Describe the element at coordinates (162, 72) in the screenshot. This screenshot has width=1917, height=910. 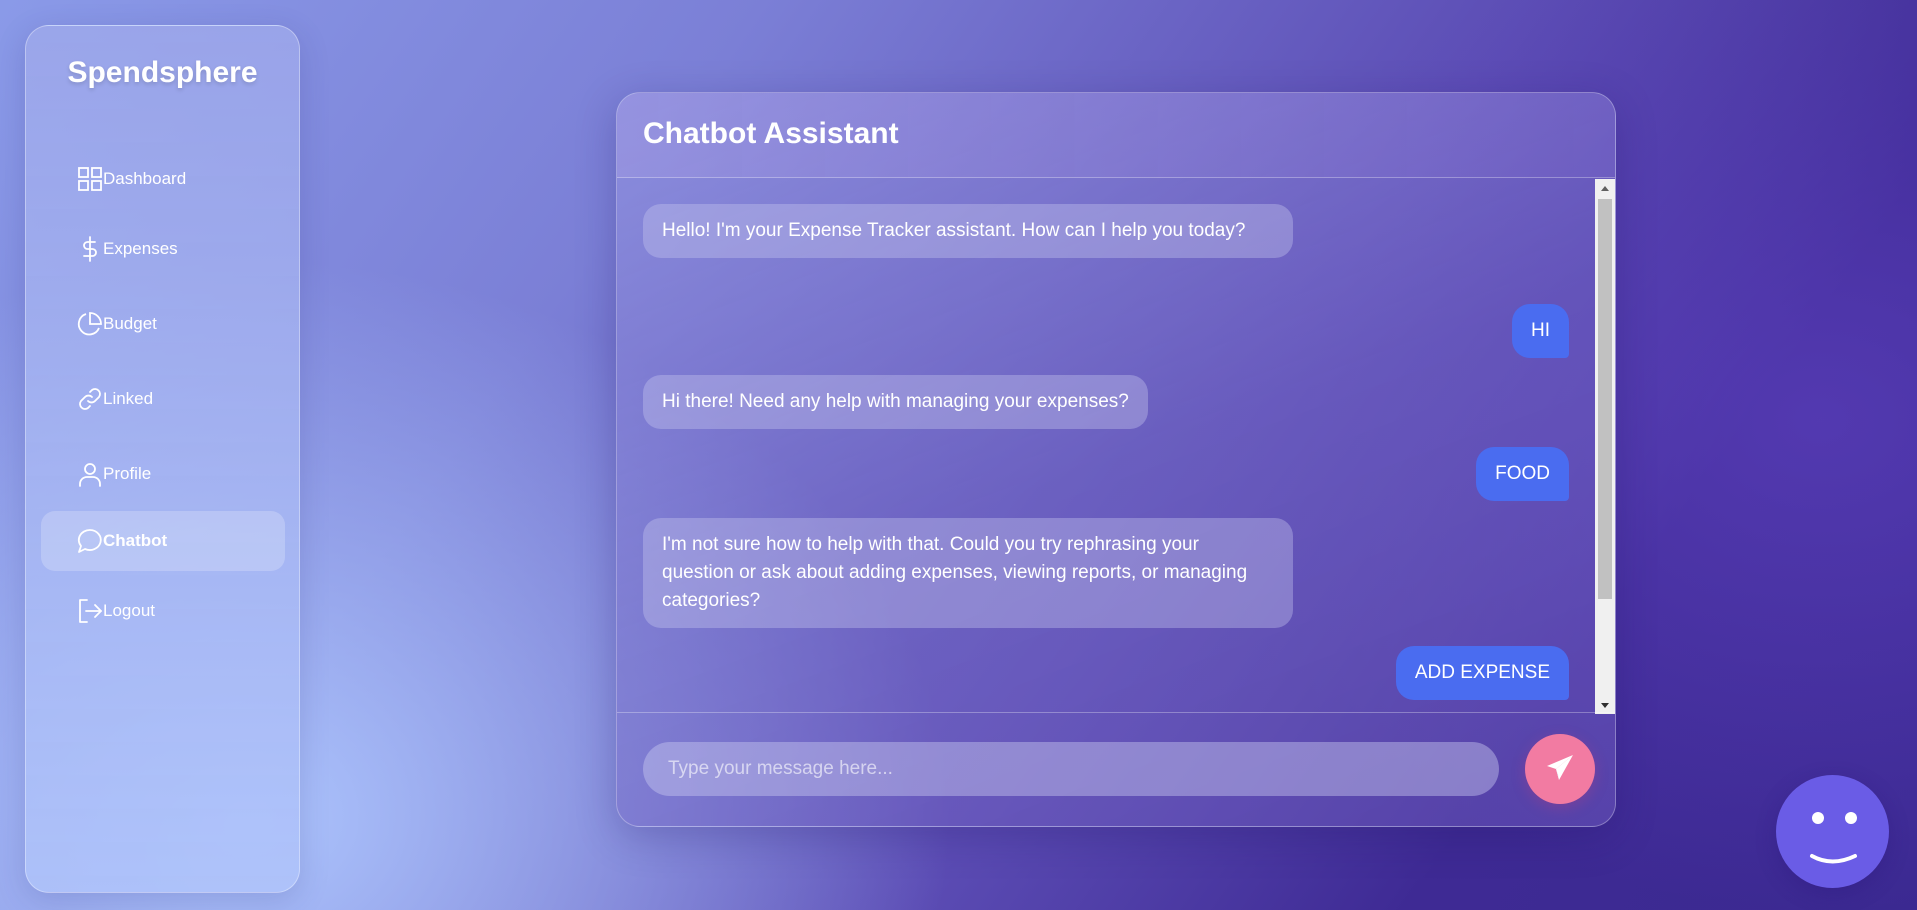
I see `brand-logo: Spendsphere` at that location.